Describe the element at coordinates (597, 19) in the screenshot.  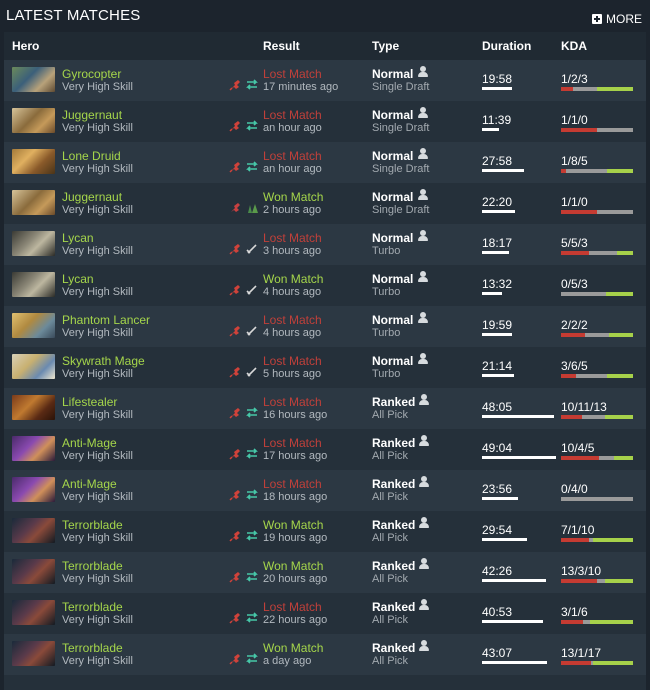
I see `plus-icon` at that location.